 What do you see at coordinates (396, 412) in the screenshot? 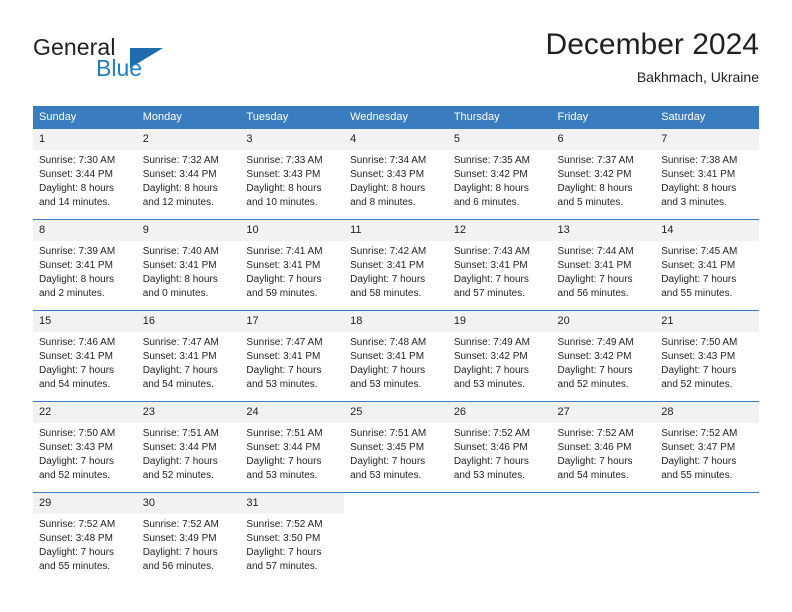
I see `day-number: 25` at bounding box center [396, 412].